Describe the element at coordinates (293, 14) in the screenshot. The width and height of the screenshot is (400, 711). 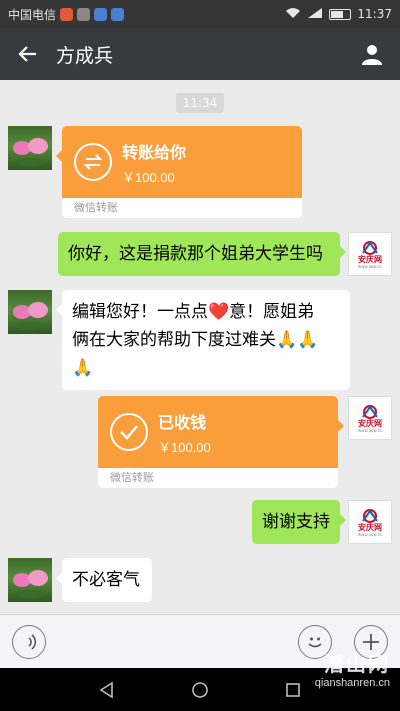
I see `wifi-icon` at that location.